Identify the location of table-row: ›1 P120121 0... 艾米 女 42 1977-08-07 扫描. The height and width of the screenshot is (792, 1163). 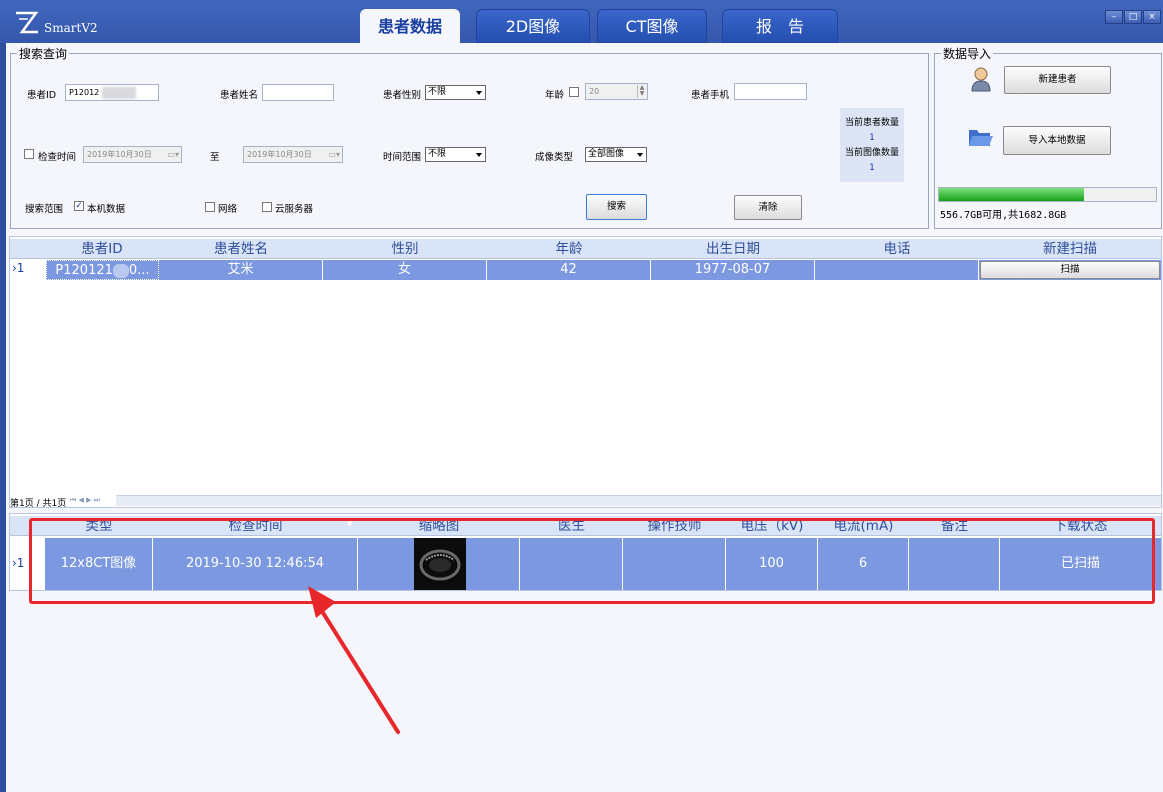
(585, 270).